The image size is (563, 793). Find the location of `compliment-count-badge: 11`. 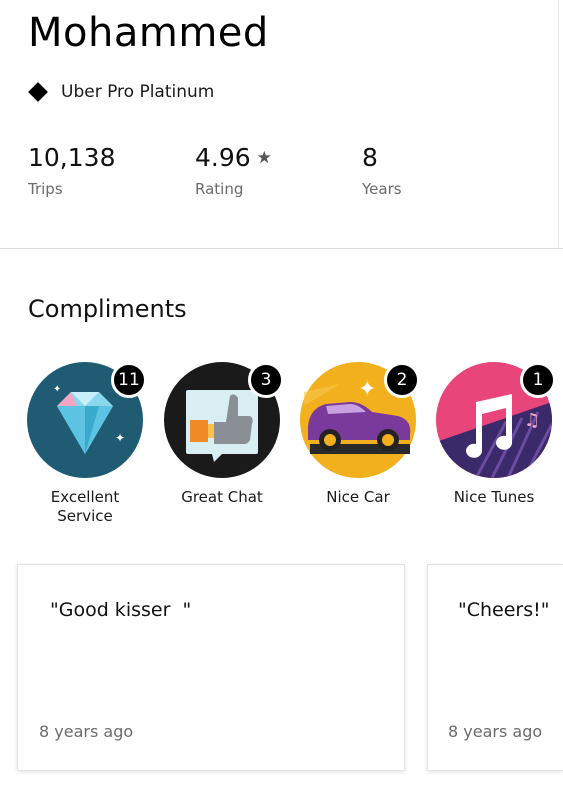

compliment-count-badge: 11 is located at coordinates (129, 380).